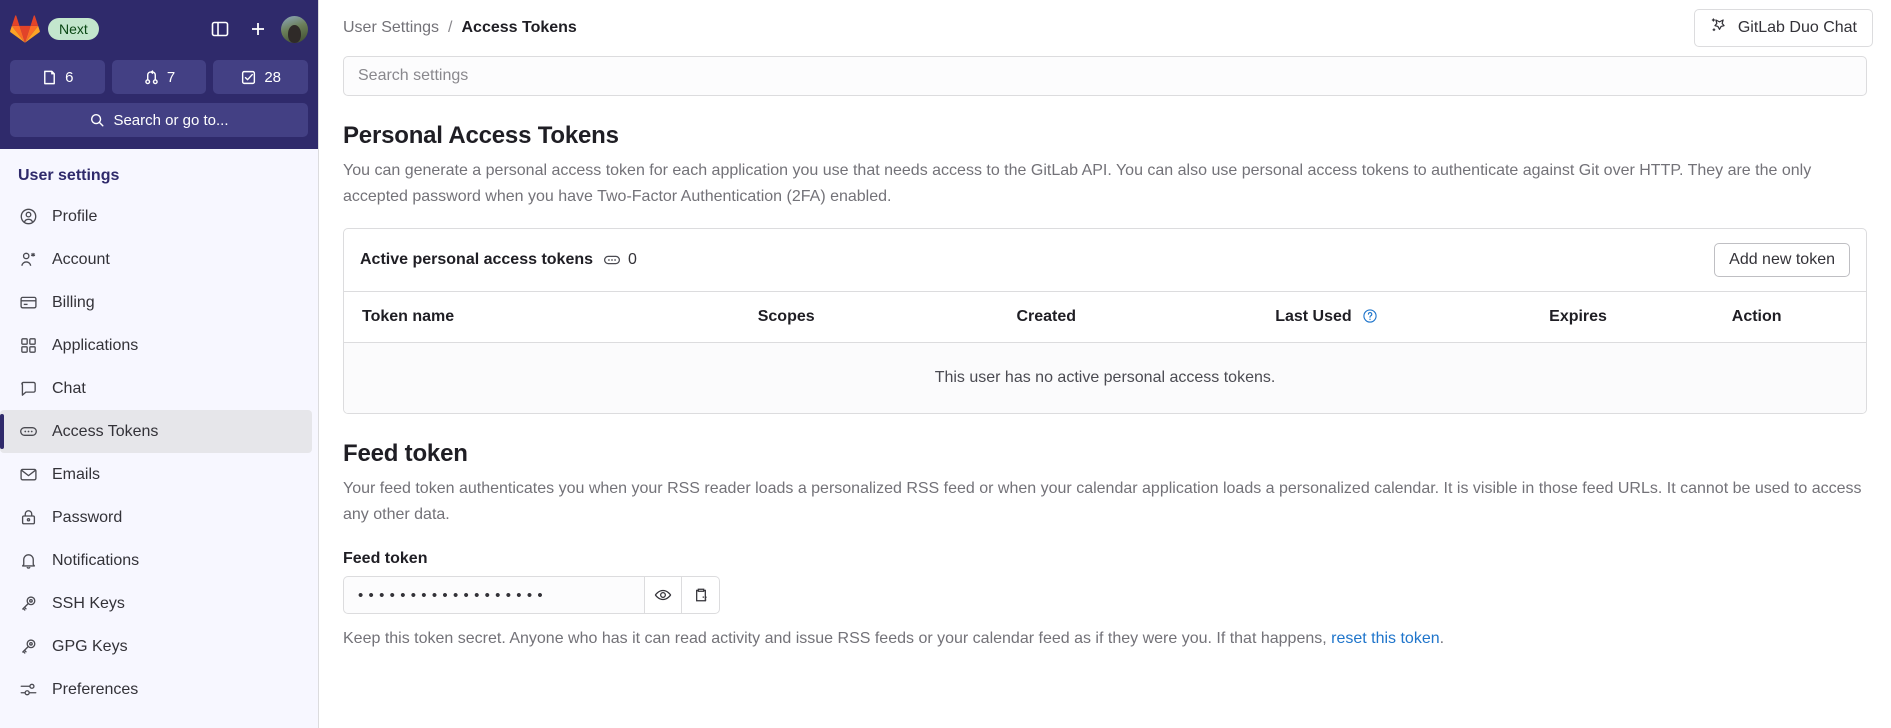  Describe the element at coordinates (28, 518) in the screenshot. I see `lock-icon` at that location.